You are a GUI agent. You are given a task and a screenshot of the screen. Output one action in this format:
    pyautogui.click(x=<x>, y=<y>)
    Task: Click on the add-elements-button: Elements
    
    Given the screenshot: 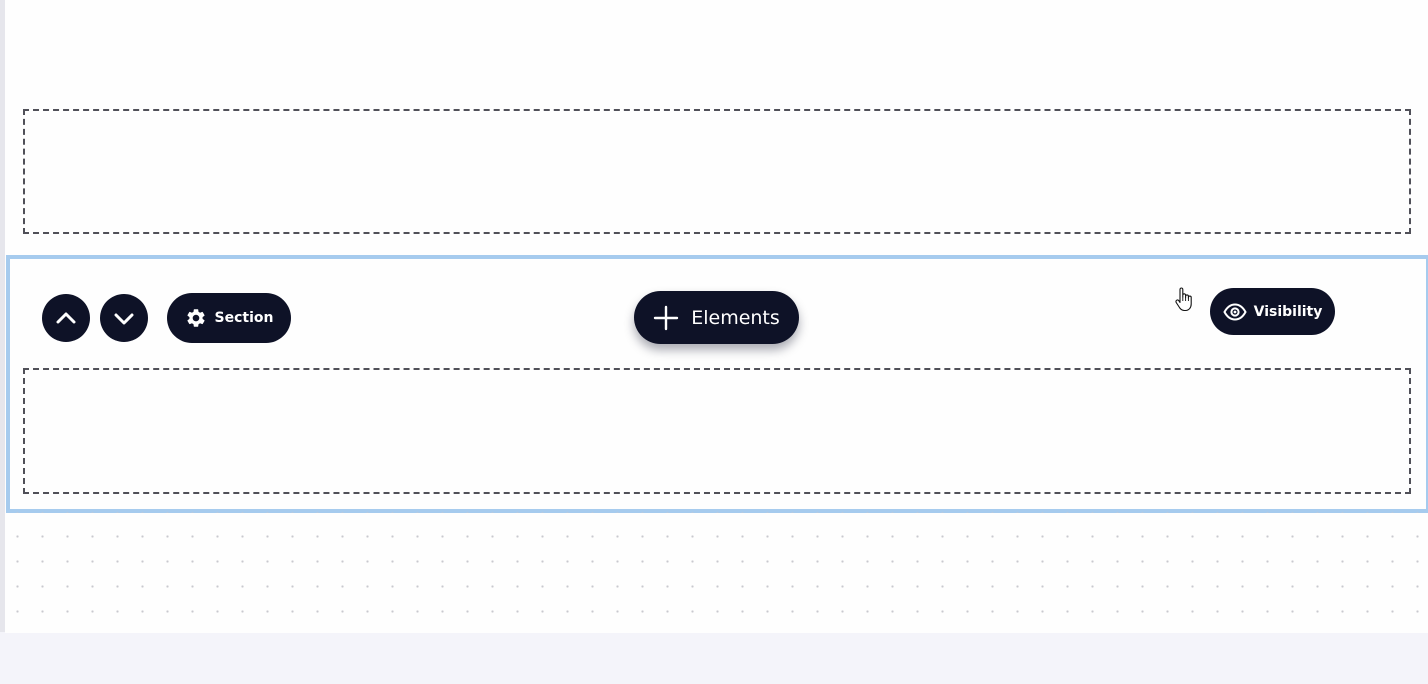 What is the action you would take?
    pyautogui.click(x=716, y=317)
    